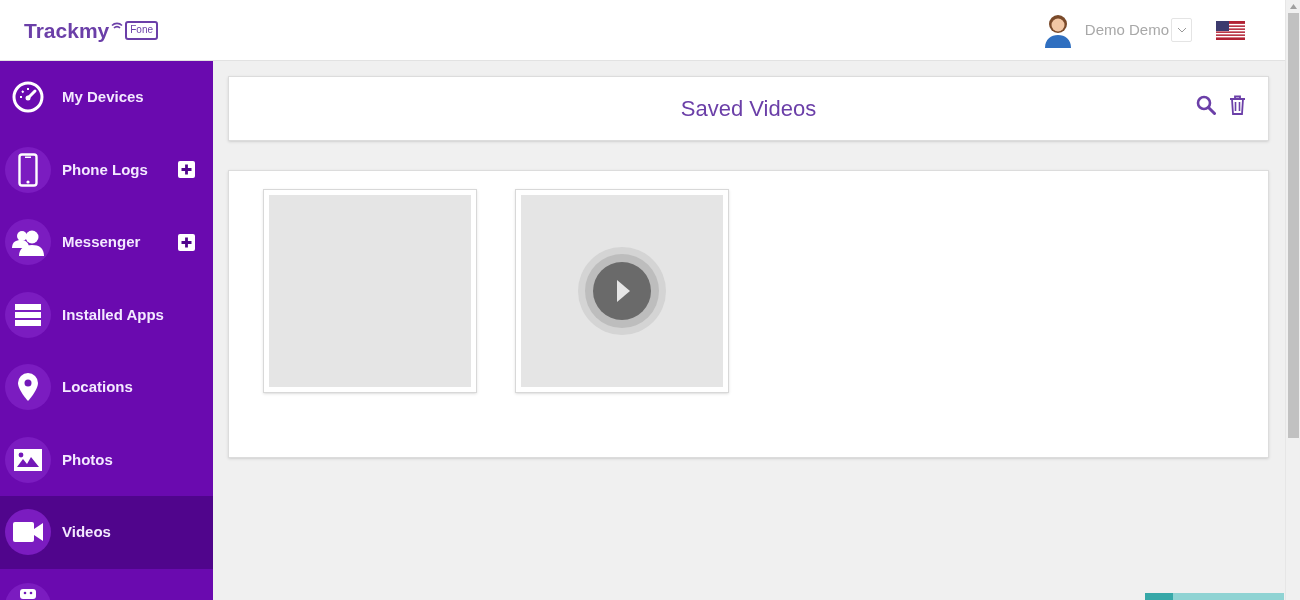 This screenshot has width=1300, height=600. Describe the element at coordinates (87, 532) in the screenshot. I see `sidebar-item-label: Videos` at that location.